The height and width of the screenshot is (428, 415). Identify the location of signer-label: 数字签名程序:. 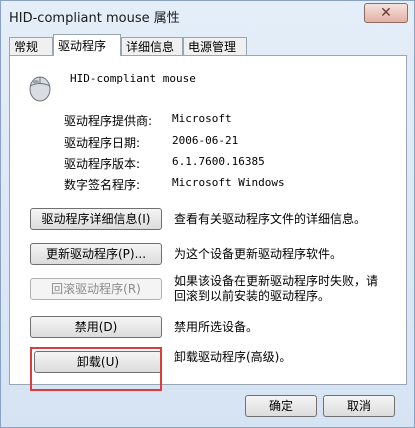
(102, 185).